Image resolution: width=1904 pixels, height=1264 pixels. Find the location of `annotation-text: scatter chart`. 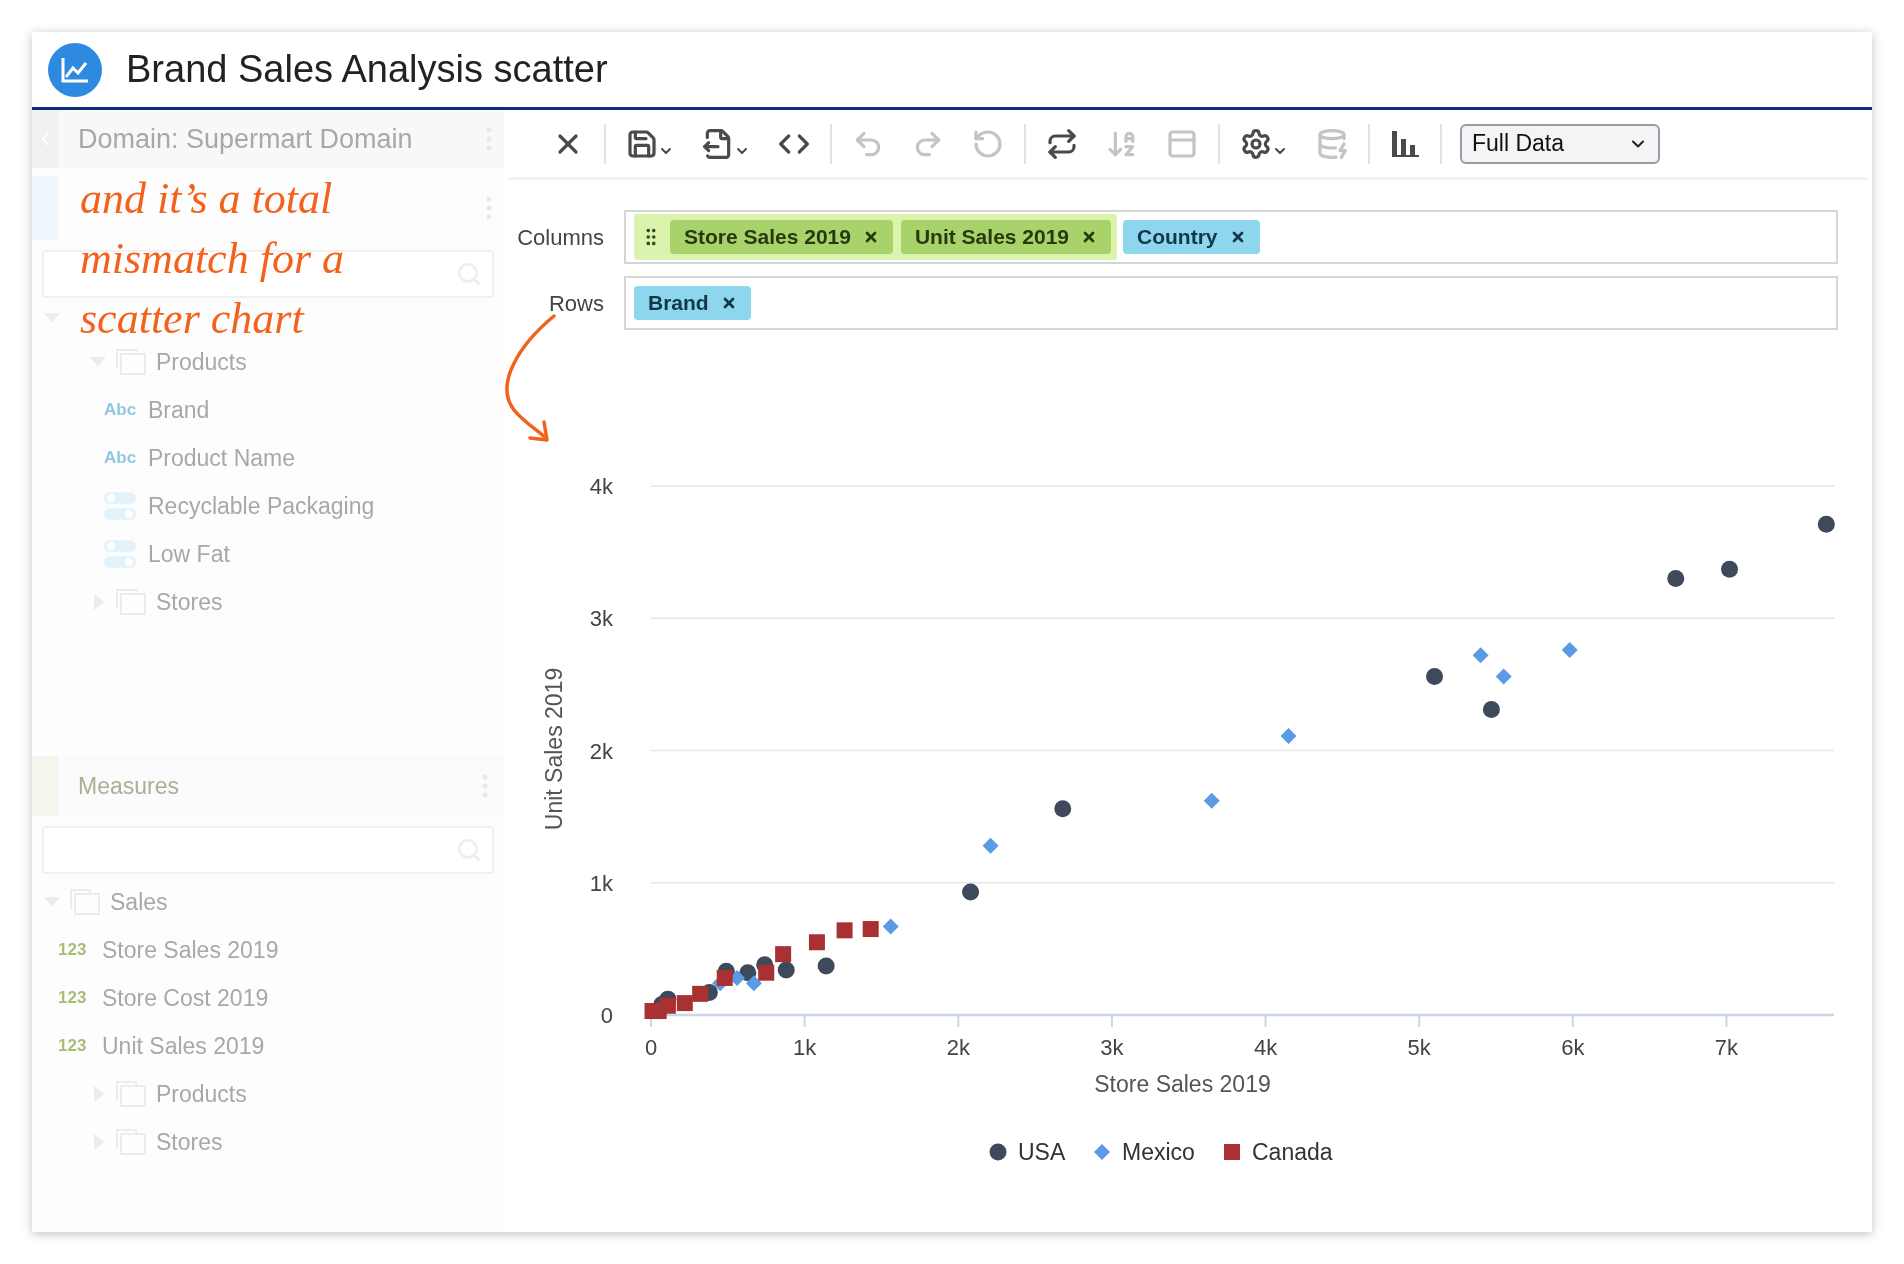

annotation-text: scatter chart is located at coordinates (193, 319).